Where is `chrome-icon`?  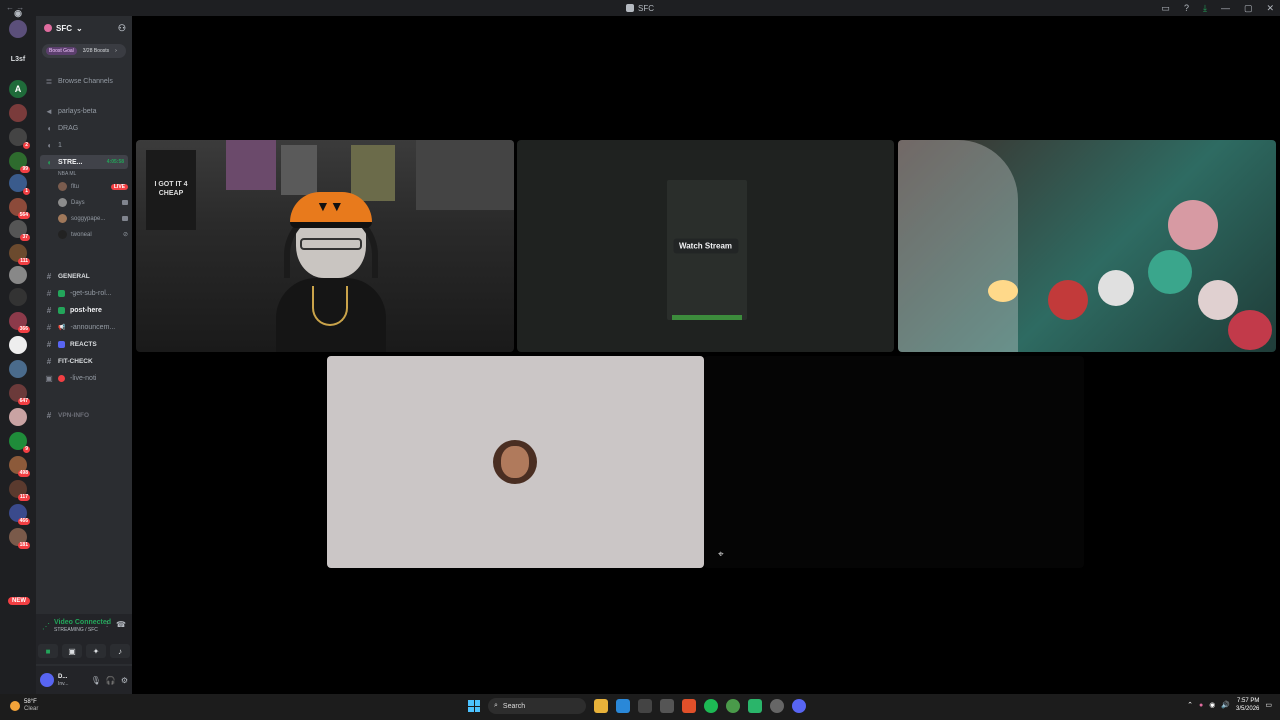
chrome-icon is located at coordinates (733, 706).